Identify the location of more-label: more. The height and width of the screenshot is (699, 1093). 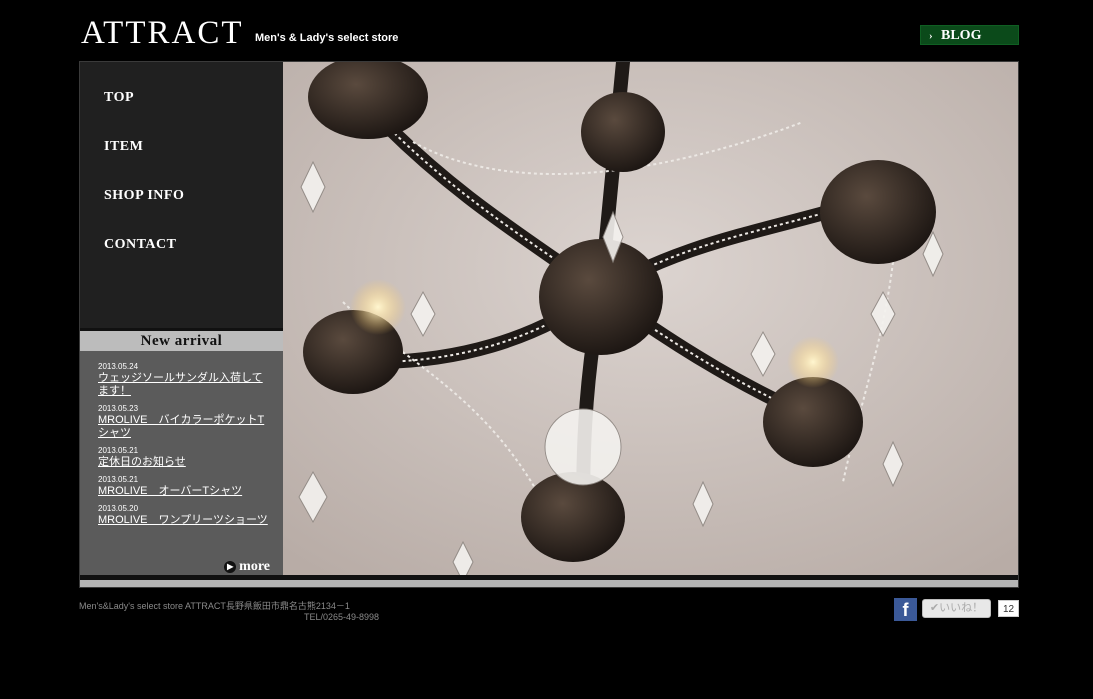
(254, 566).